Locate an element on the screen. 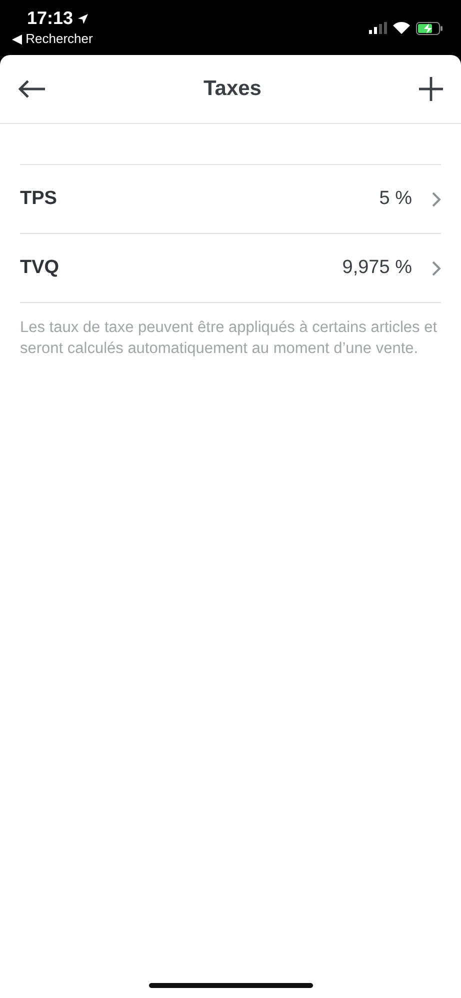  wifi-icon is located at coordinates (401, 28).